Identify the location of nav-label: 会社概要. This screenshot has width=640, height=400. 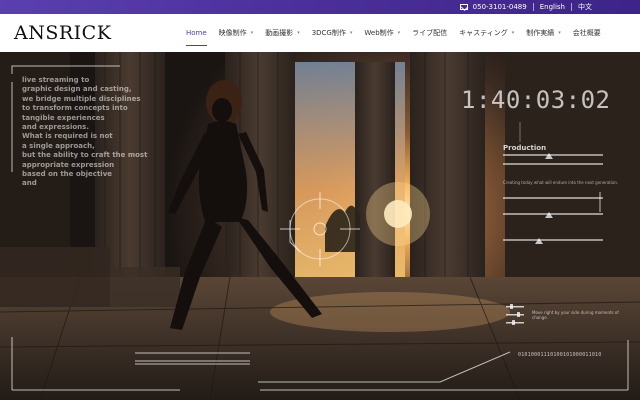
(586, 33).